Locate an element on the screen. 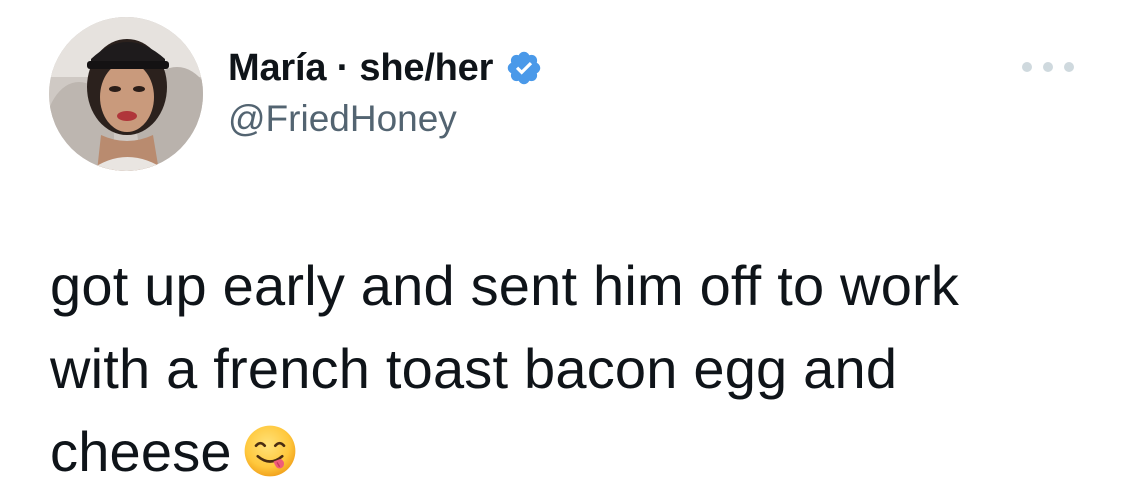 Image resolution: width=1125 pixels, height=495 pixels. display-name: María · she/her is located at coordinates (360, 68).